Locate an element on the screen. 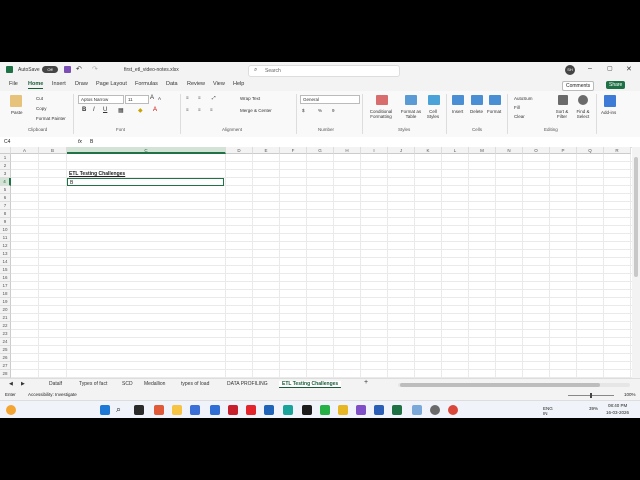 Image resolution: width=640 pixels, height=480 pixels. row-header-1: 1 is located at coordinates (5, 158).